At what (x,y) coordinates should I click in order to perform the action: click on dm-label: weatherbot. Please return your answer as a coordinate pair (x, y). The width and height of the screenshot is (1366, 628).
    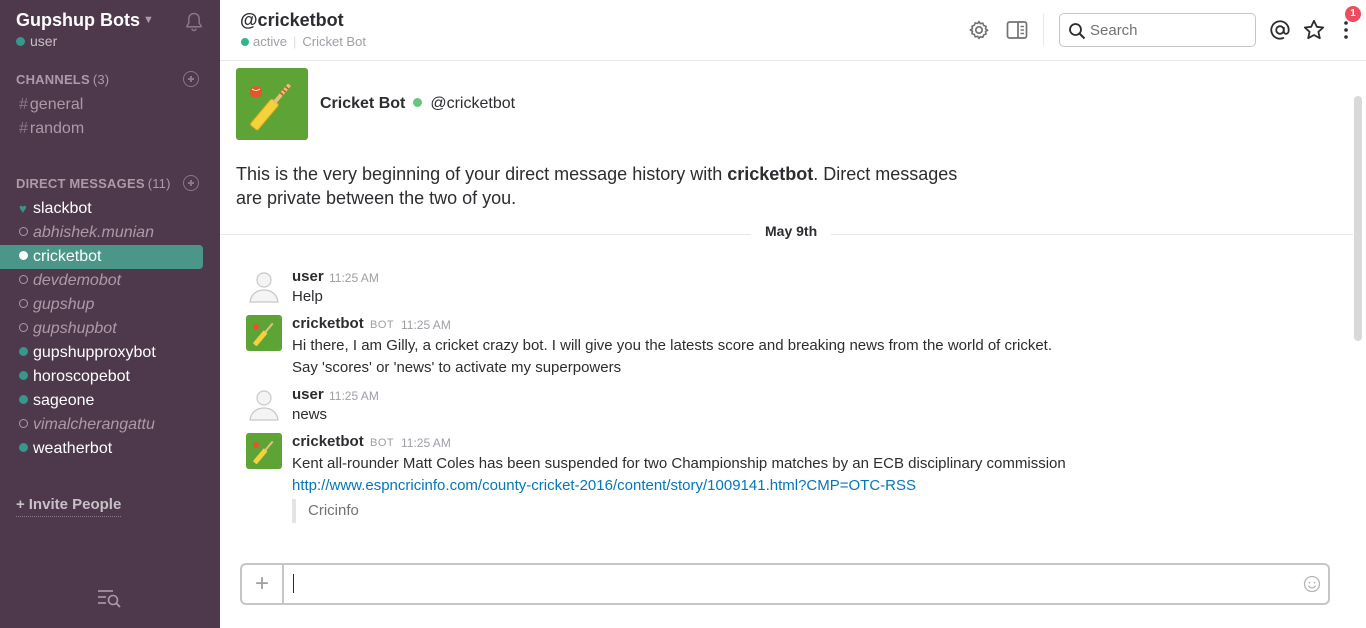
    Looking at the image, I should click on (73, 448).